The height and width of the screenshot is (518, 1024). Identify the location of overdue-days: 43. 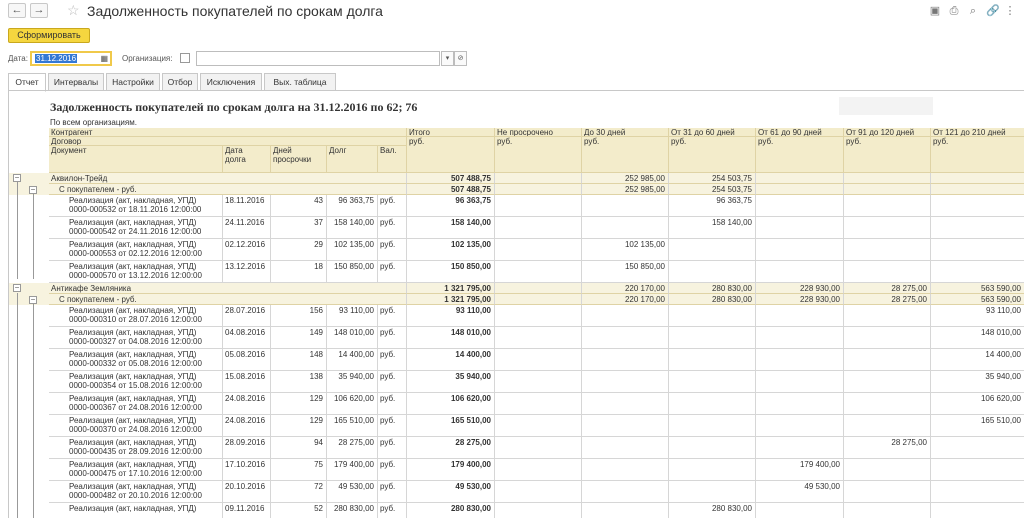
(299, 206).